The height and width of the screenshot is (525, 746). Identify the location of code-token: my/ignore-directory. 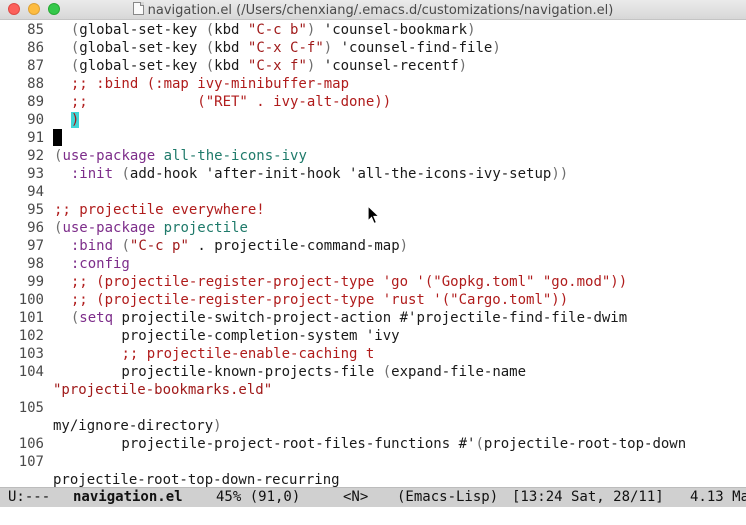
(133, 426).